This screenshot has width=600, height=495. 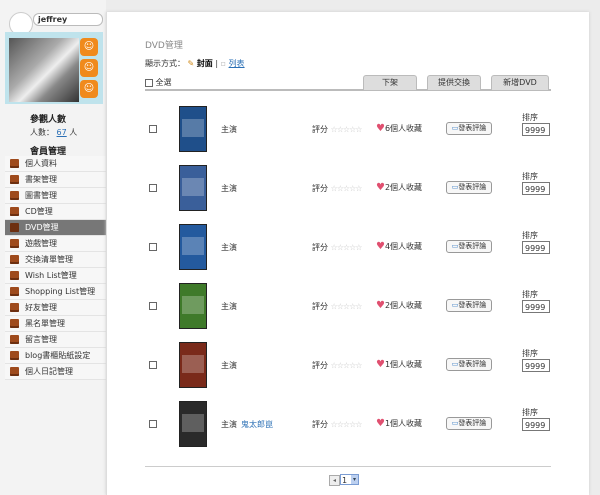 I want to click on sidebar-item-exchange: 交換清單管理, so click(x=55, y=260).